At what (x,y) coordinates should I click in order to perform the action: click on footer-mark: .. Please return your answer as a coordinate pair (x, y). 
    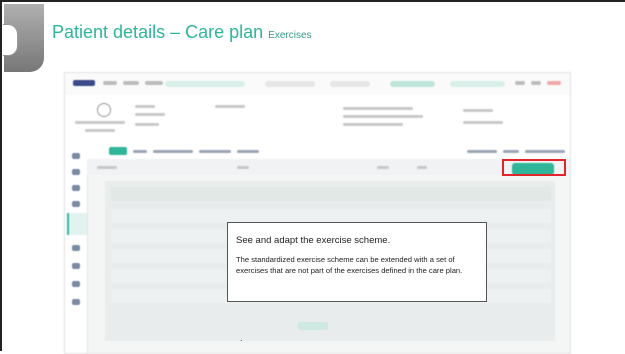
    Looking at the image, I should click on (241, 338).